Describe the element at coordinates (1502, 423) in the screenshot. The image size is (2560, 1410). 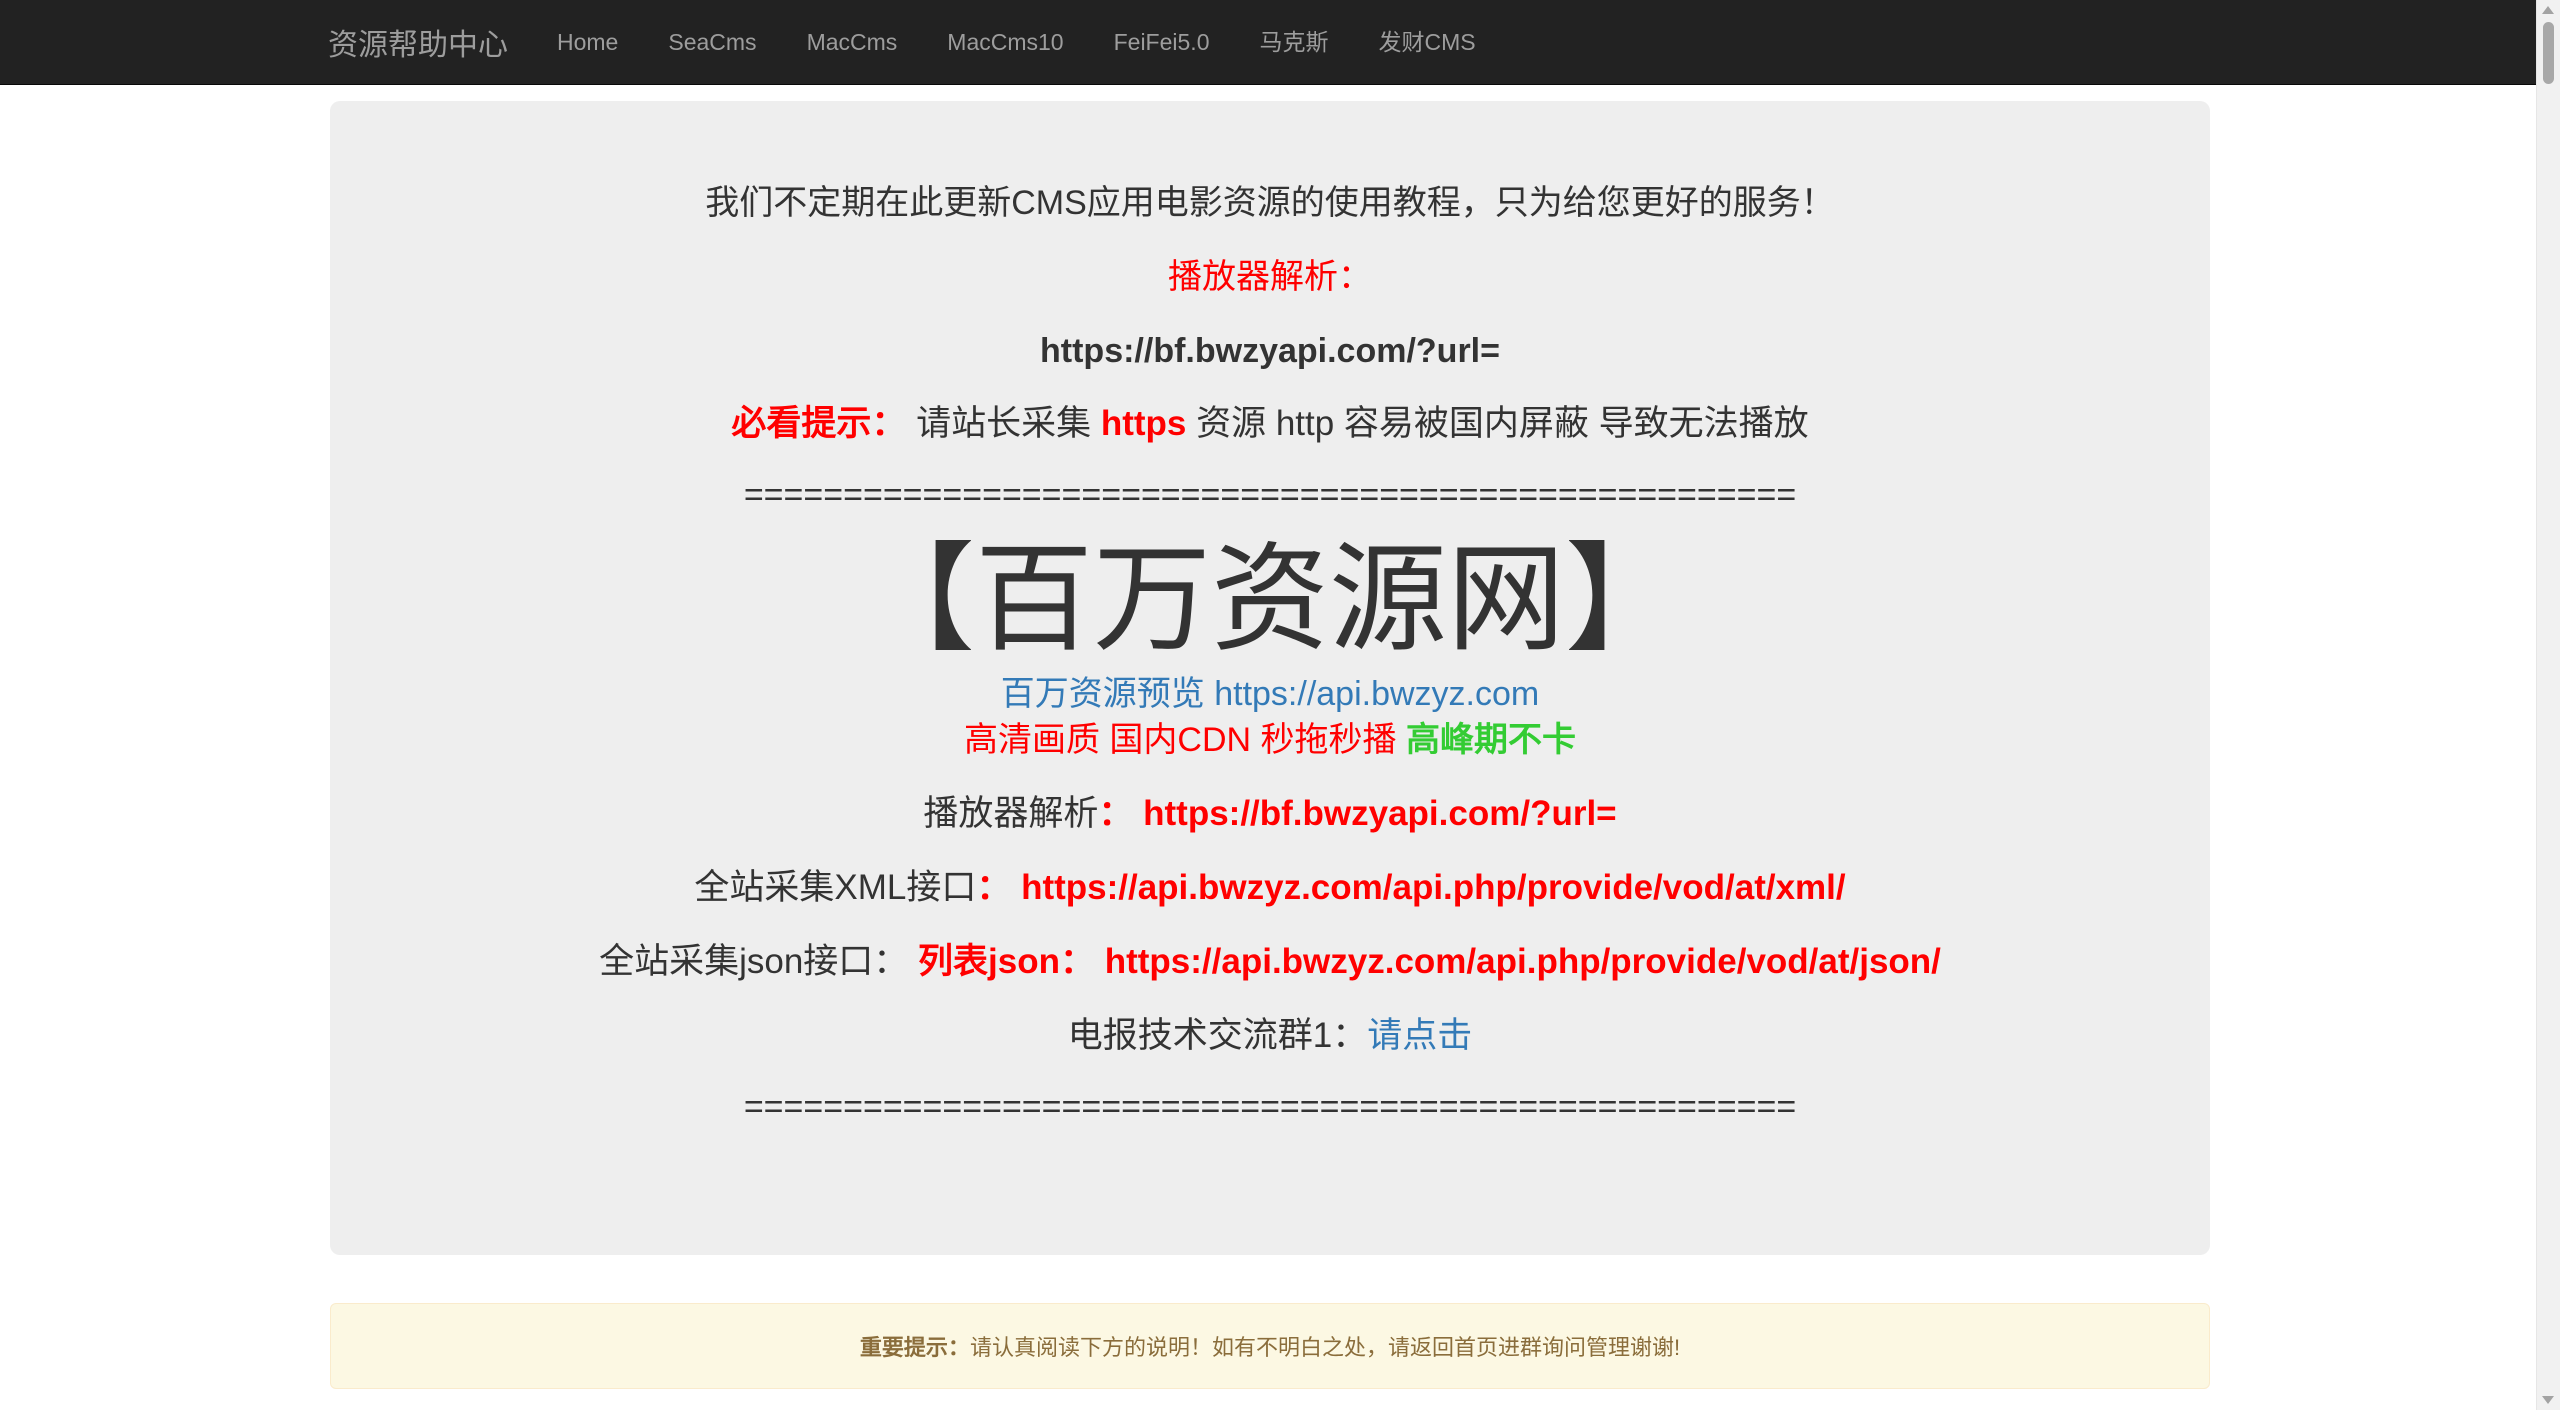
I see `tip-text-2: 资源 http 容易被国内屏蔽 导致无法播放` at that location.